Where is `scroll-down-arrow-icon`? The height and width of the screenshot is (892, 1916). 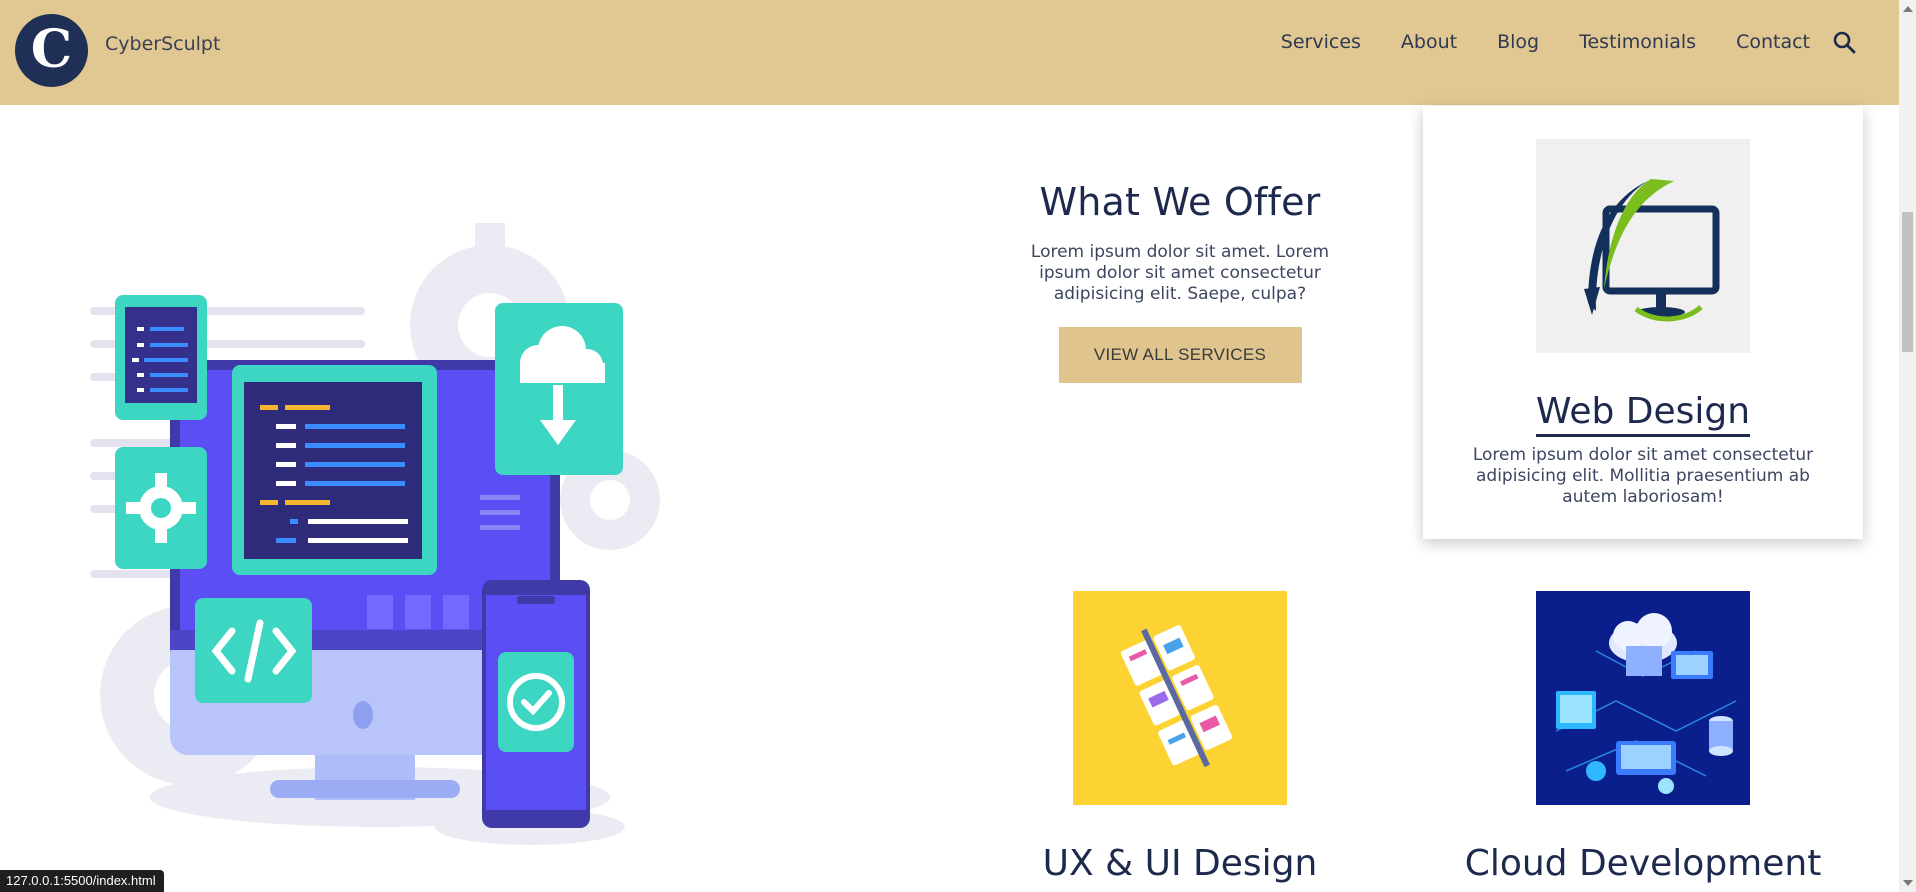
scroll-down-arrow-icon is located at coordinates (1908, 883).